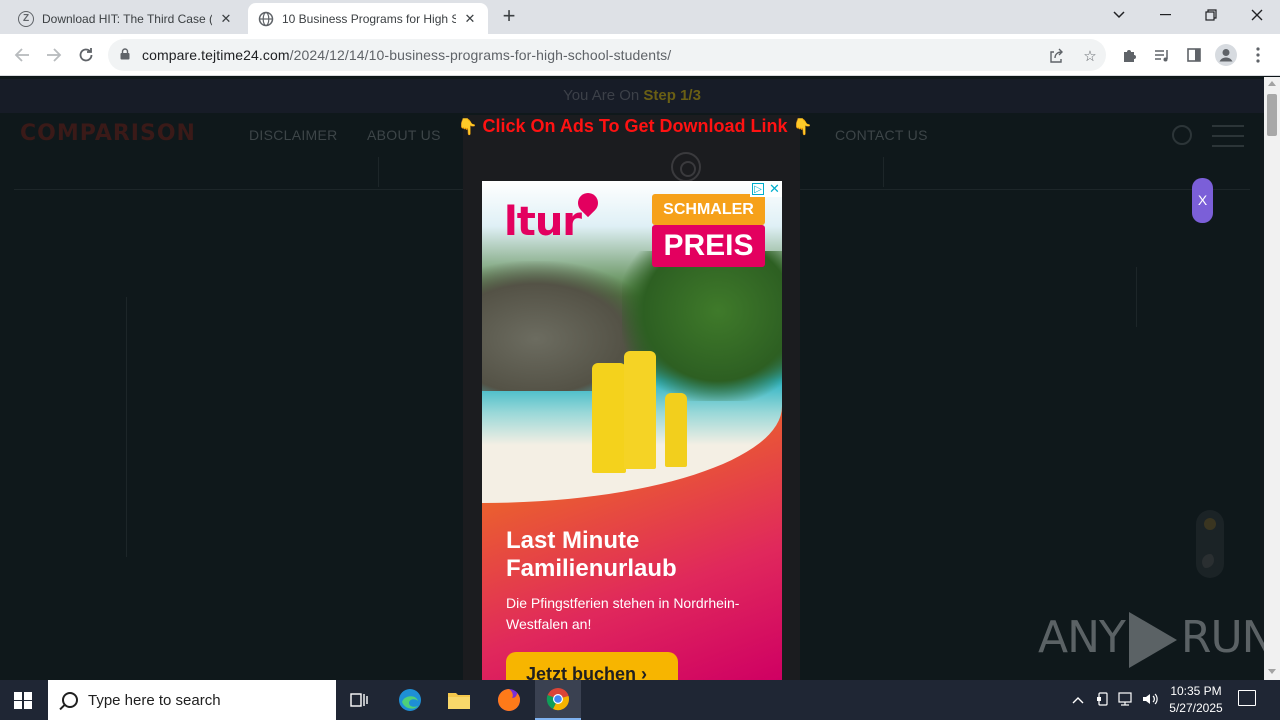 The width and height of the screenshot is (1280, 720). I want to click on ad-headline: Last Minute Familienurlaub, so click(591, 554).